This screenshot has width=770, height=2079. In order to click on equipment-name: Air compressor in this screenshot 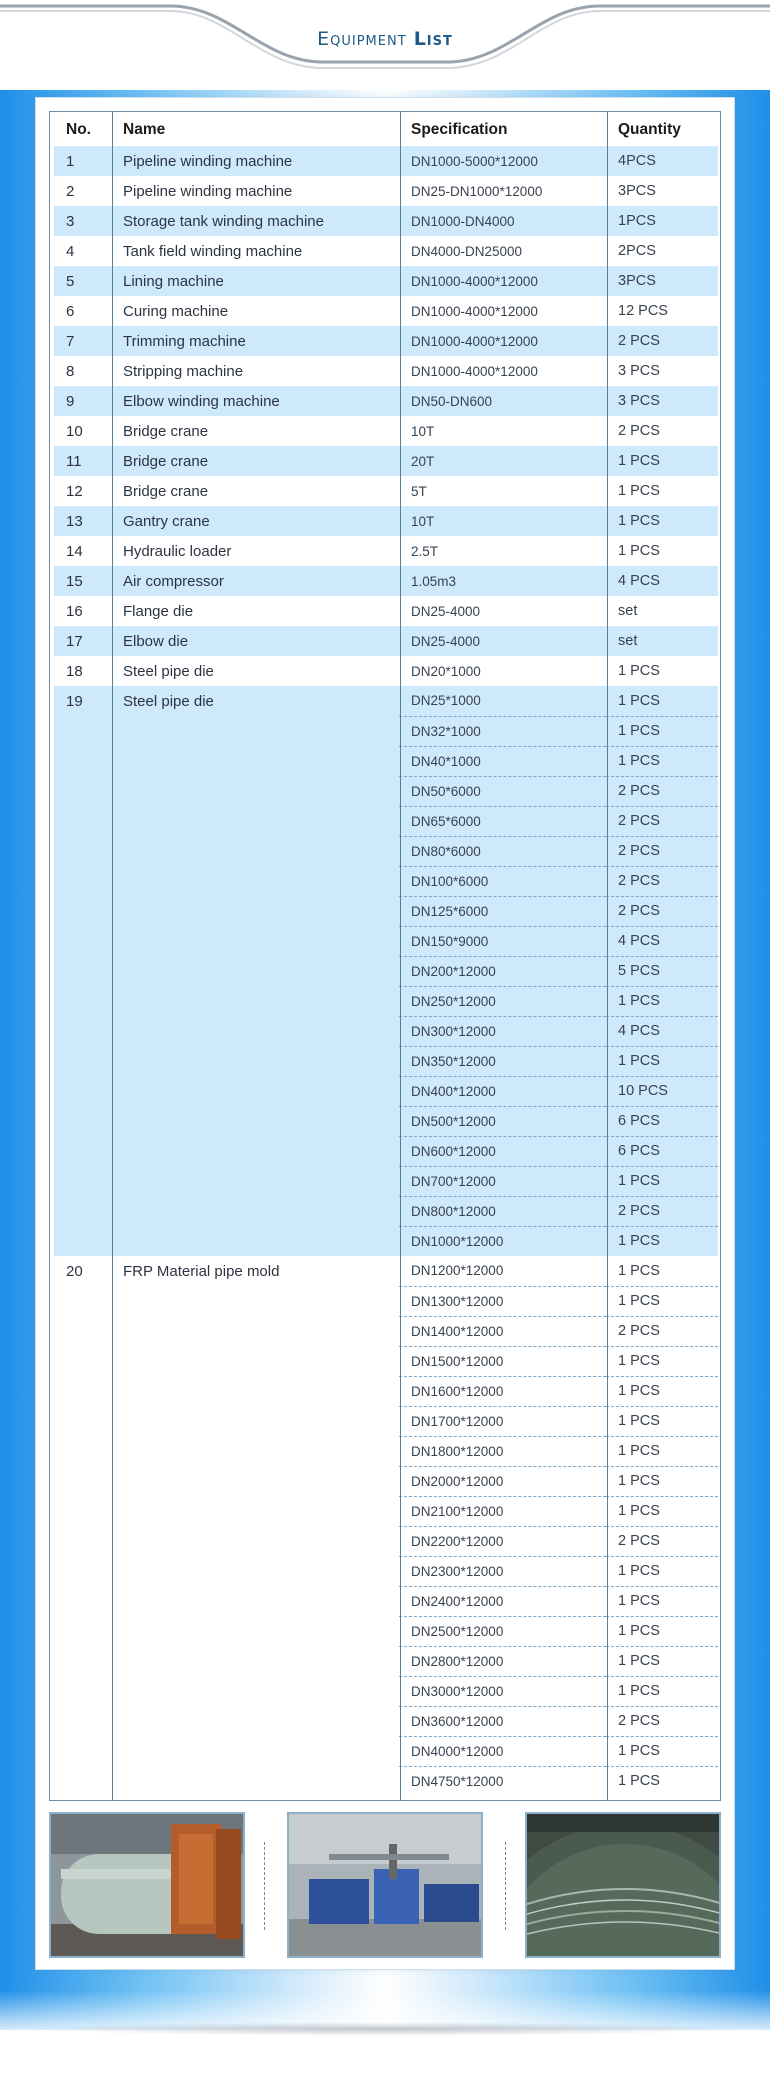, I will do `click(255, 581)`.